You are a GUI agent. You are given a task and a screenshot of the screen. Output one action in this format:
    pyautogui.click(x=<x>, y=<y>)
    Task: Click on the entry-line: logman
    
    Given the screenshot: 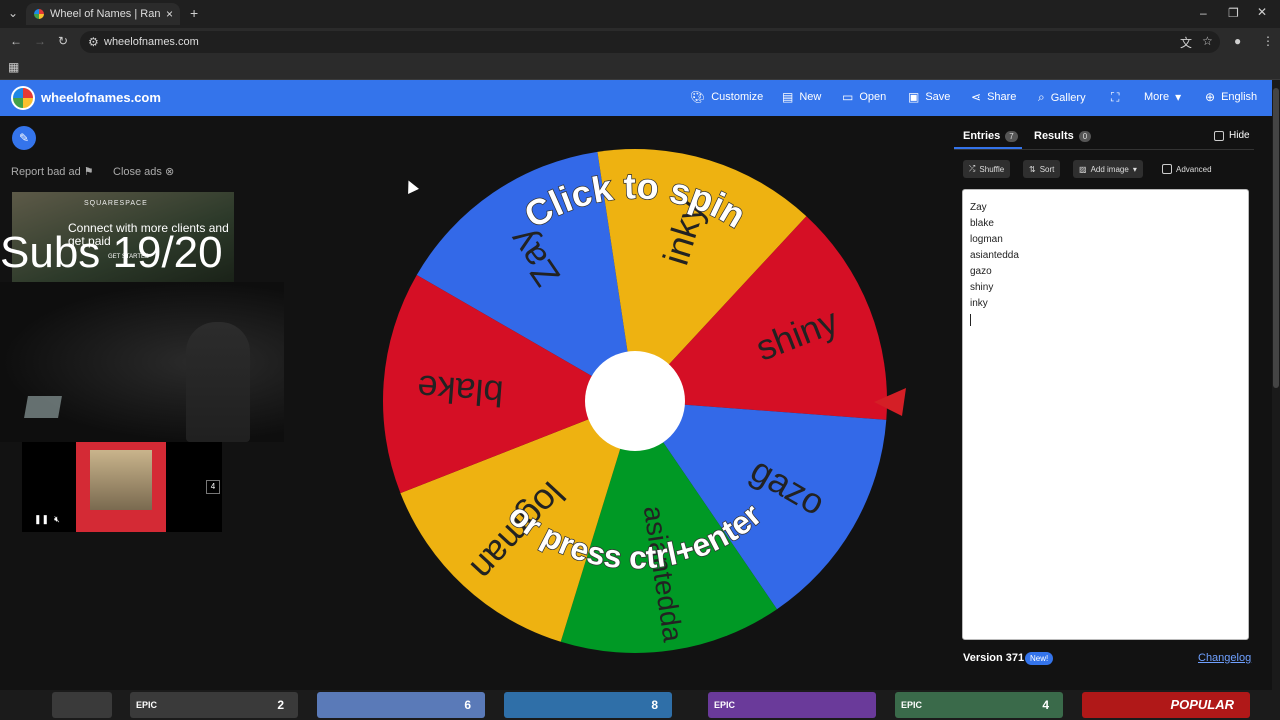 What is the action you would take?
    pyautogui.click(x=986, y=239)
    